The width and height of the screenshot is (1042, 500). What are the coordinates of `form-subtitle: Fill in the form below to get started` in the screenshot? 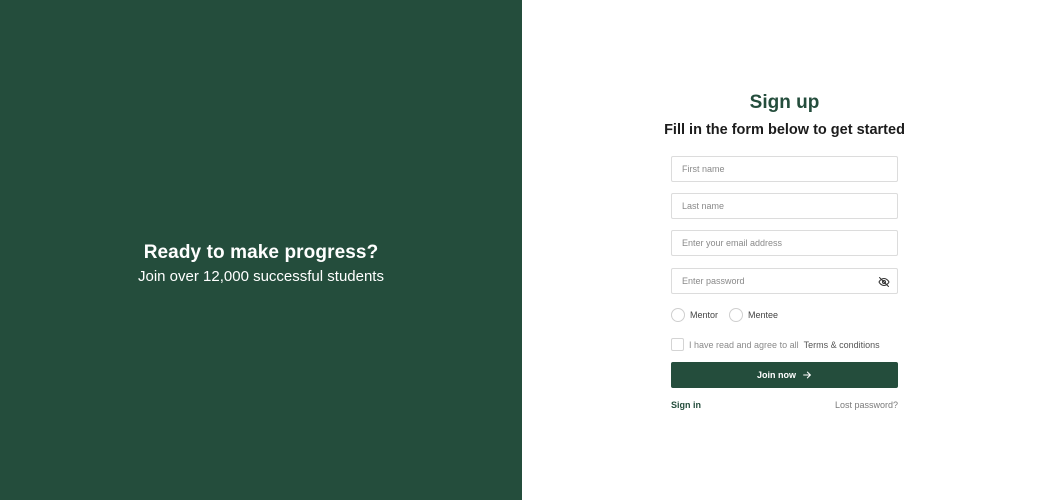 It's located at (784, 130).